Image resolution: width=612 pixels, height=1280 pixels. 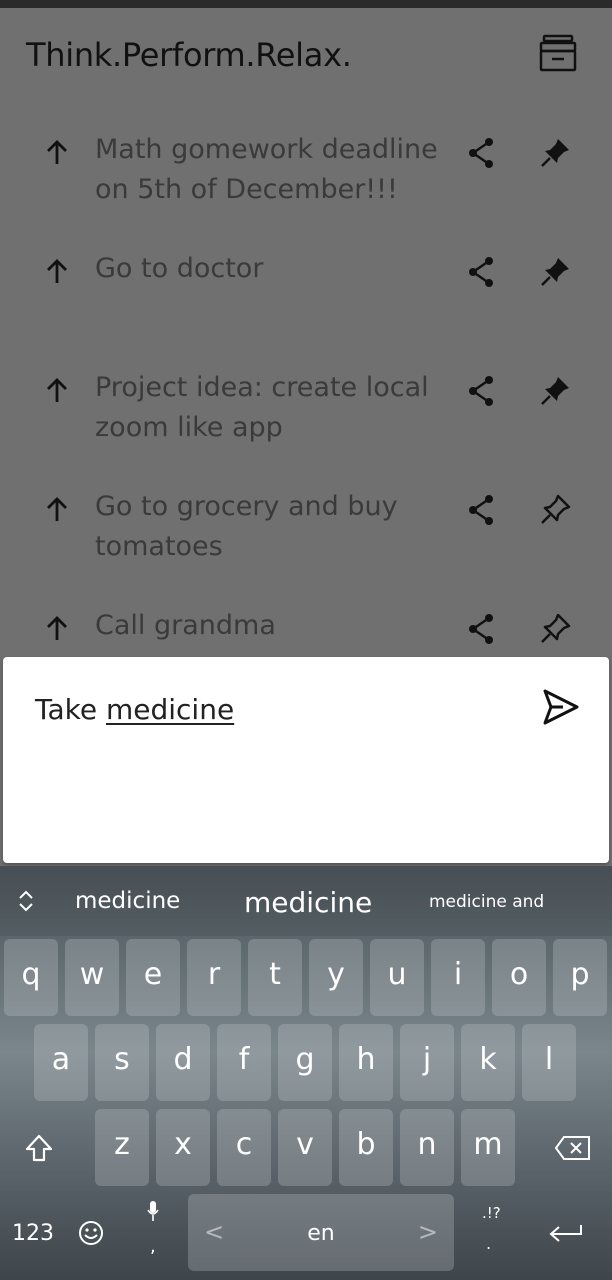 What do you see at coordinates (244, 1062) in the screenshot?
I see `key-f: f` at bounding box center [244, 1062].